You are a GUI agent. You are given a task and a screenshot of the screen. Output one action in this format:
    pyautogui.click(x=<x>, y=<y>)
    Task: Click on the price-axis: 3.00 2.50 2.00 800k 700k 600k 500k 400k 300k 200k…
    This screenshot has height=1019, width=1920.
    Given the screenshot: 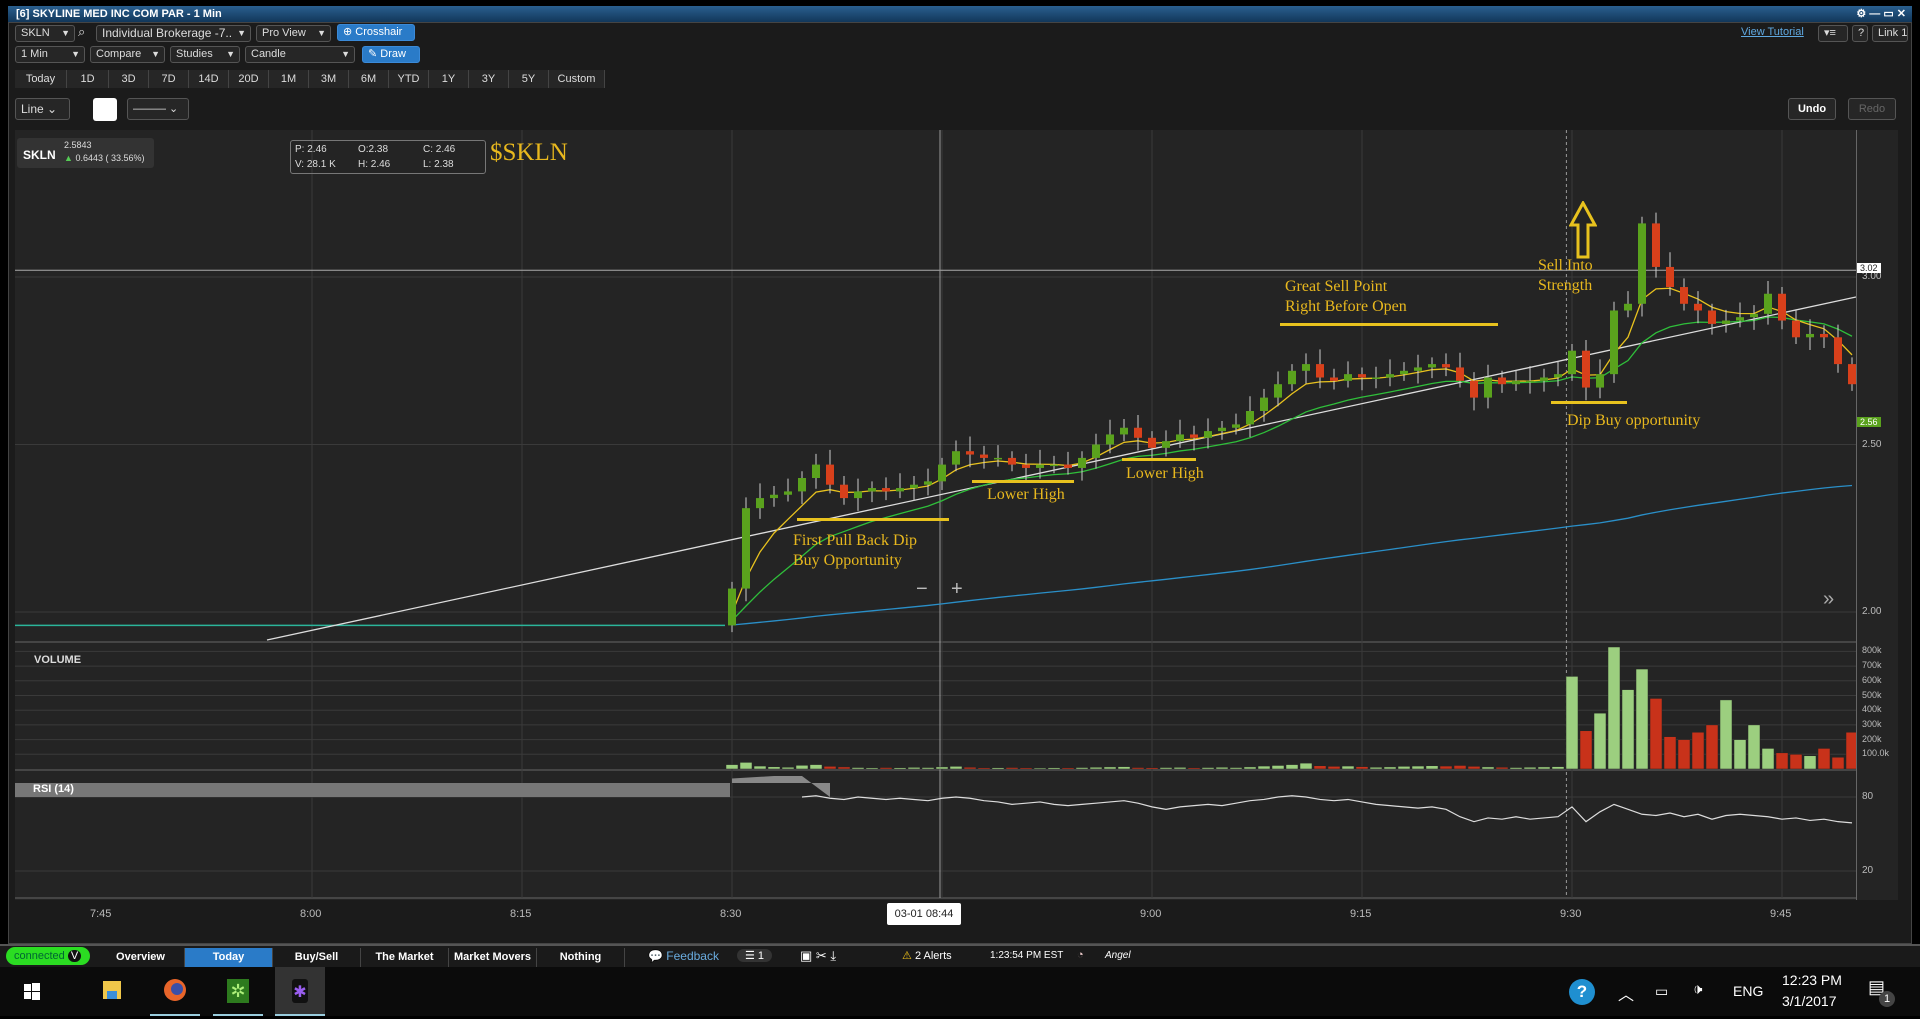 What is the action you would take?
    pyautogui.click(x=1877, y=515)
    